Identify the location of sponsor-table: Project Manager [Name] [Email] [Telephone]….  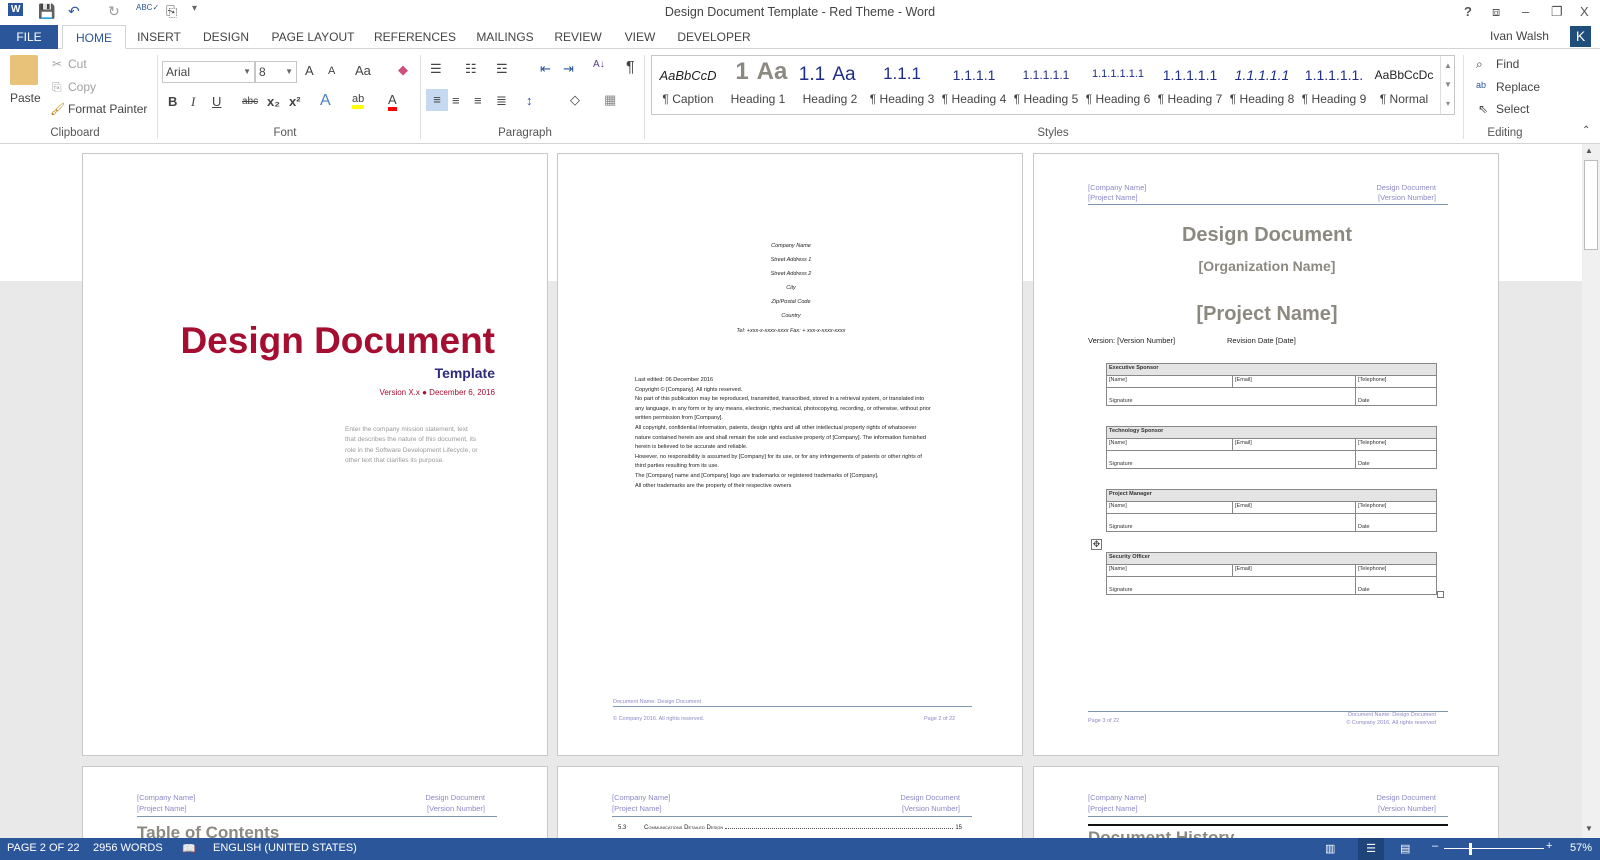
(1271, 510).